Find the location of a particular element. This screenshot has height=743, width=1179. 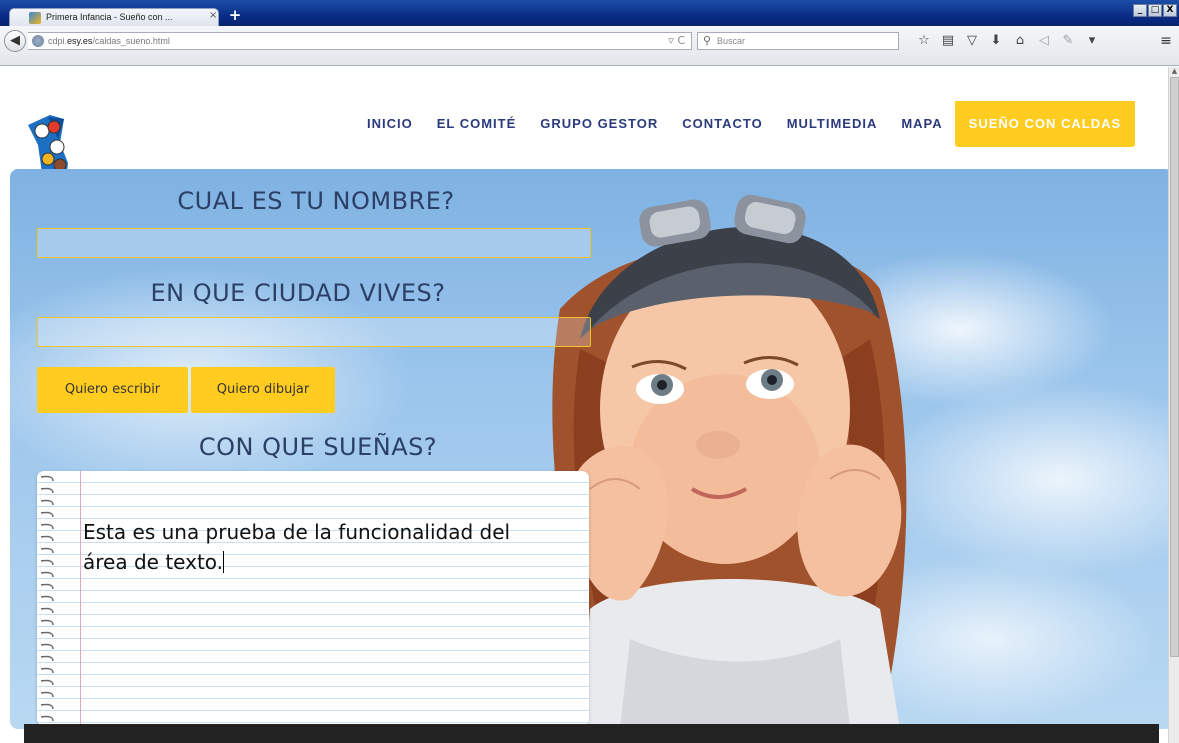

text-caret is located at coordinates (224, 562).